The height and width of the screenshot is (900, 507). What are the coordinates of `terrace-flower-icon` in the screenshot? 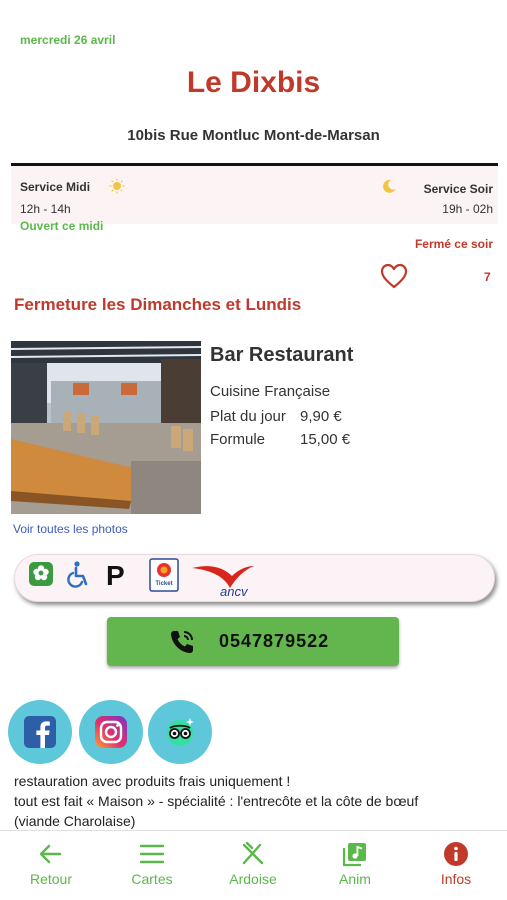 It's located at (41, 574).